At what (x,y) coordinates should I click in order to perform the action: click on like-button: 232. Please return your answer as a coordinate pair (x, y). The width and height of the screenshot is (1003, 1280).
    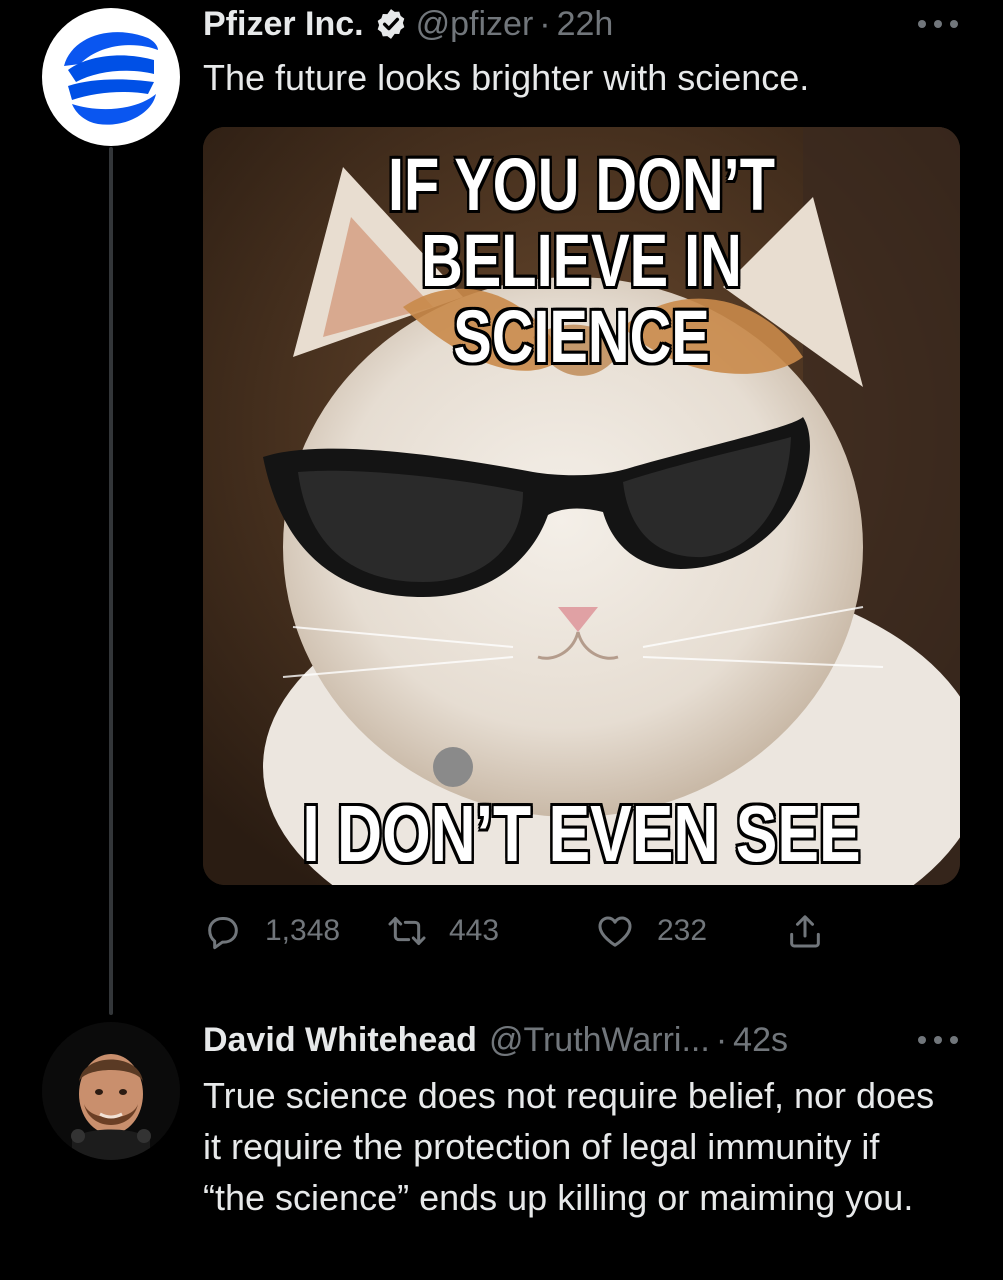
    Looking at the image, I should click on (651, 931).